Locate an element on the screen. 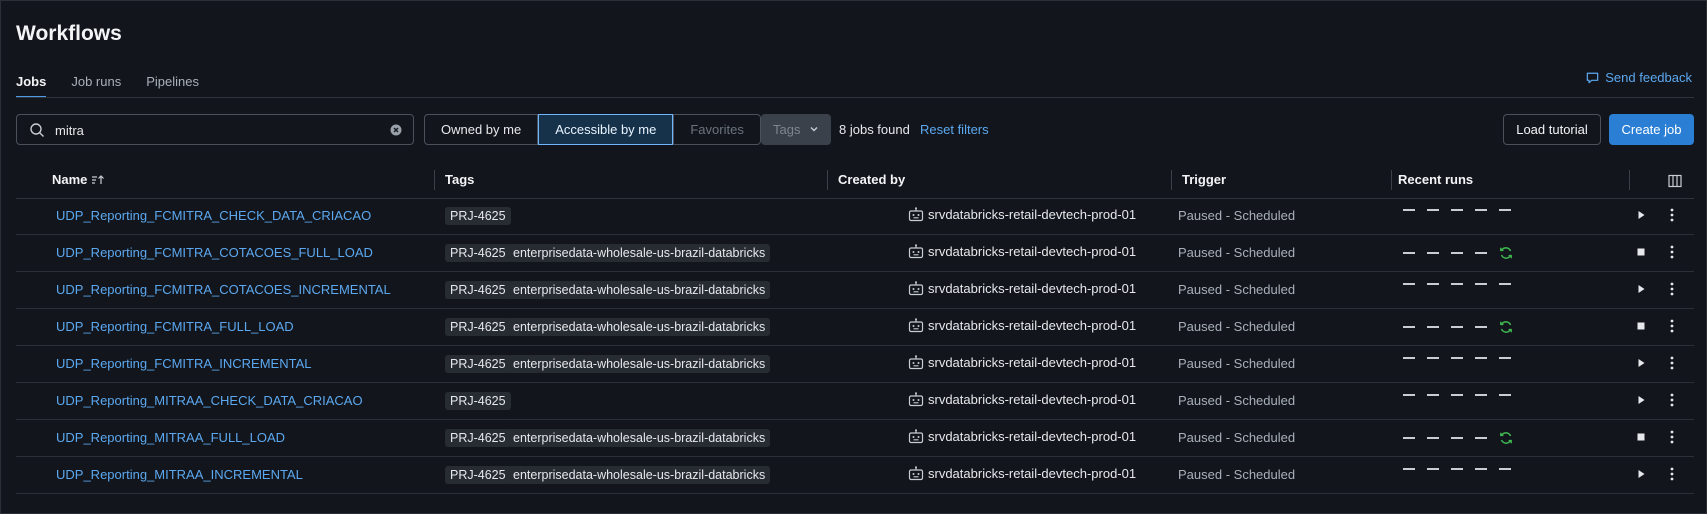 Image resolution: width=1707 pixels, height=514 pixels. job-name-link: UDP_Reporting_FCMITRA_INCREMENTAL is located at coordinates (184, 363).